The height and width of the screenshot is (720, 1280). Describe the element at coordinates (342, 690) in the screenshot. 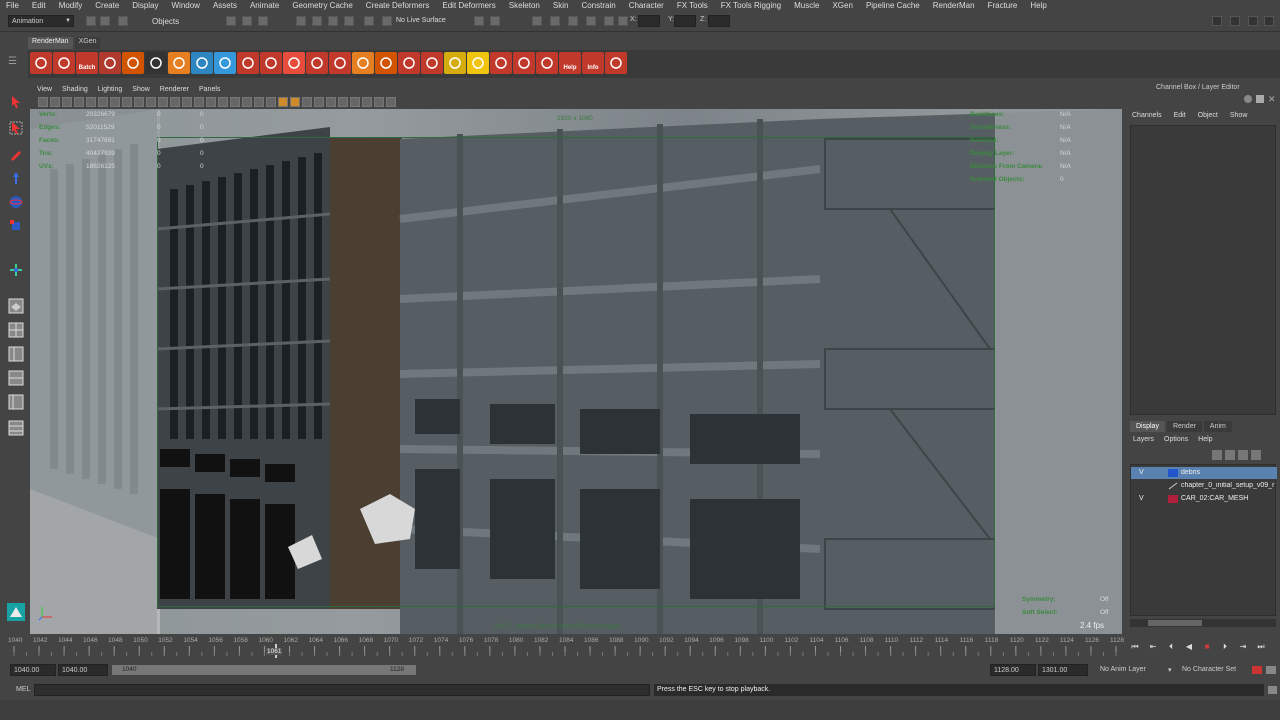

I see `command-input` at that location.